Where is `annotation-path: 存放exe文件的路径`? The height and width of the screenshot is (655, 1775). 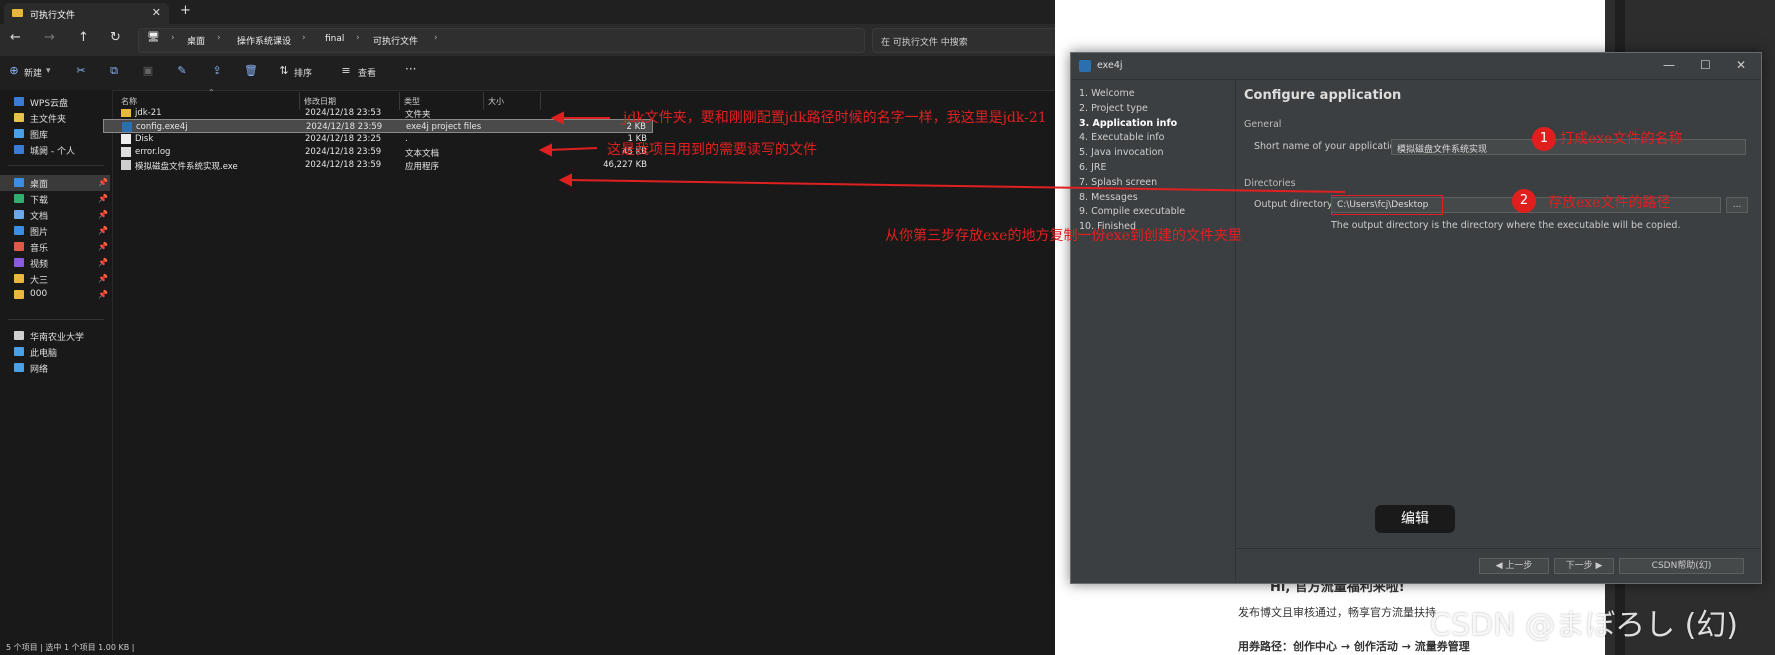 annotation-path: 存放exe文件的路径 is located at coordinates (1609, 203).